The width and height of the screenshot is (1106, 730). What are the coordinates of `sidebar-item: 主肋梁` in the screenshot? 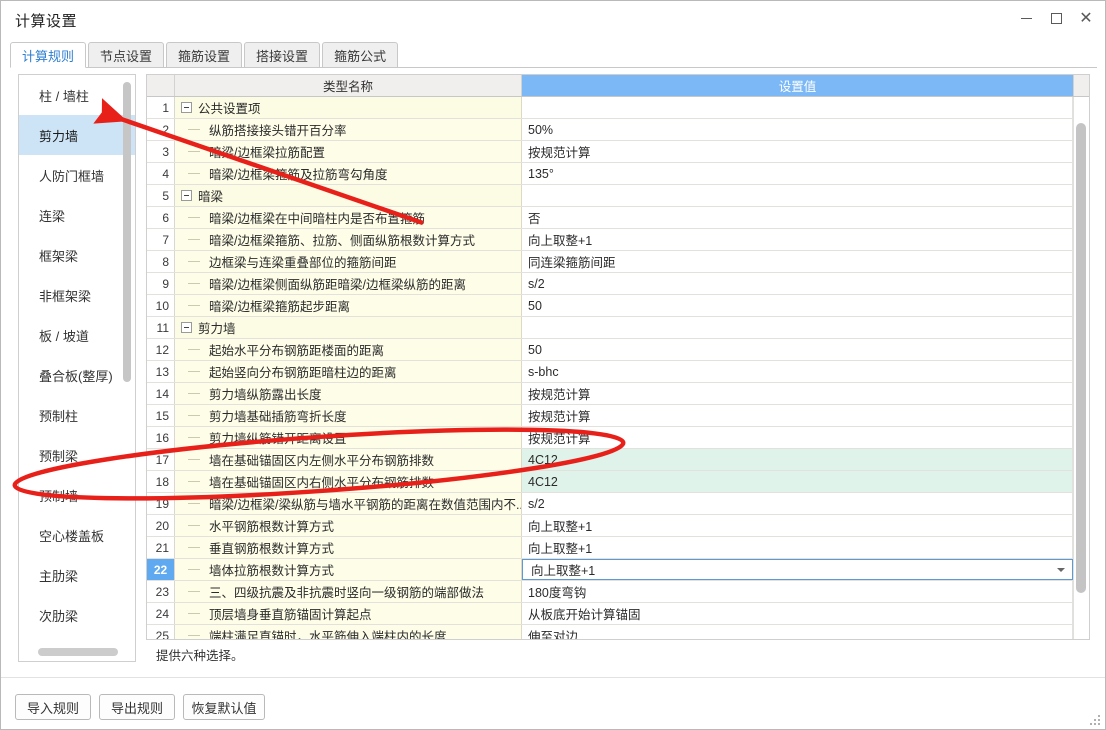 It's located at (77, 575).